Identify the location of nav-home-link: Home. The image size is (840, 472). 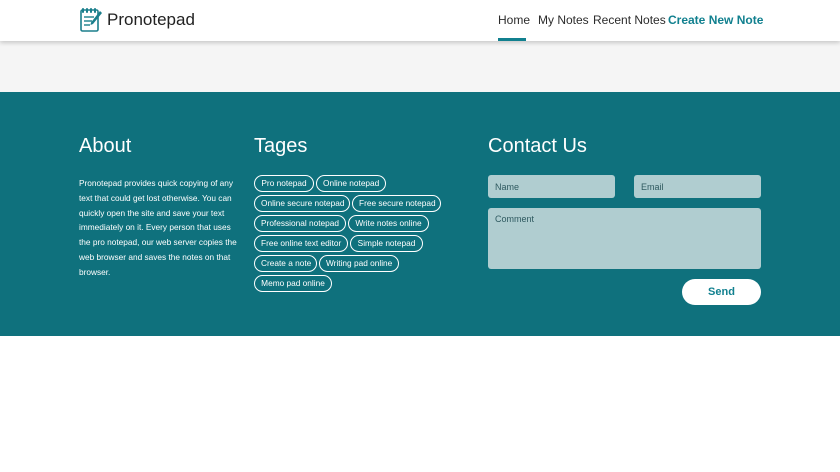
(514, 20).